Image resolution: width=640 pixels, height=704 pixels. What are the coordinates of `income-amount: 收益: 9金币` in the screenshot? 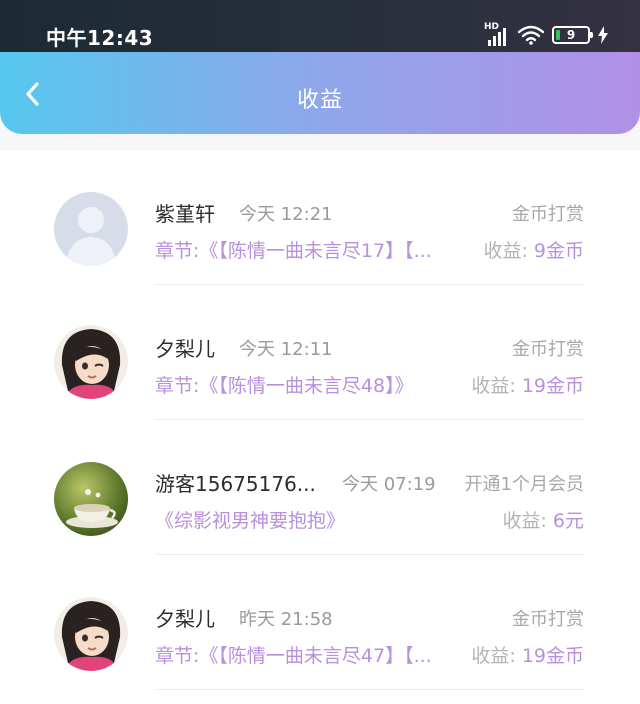 It's located at (533, 249).